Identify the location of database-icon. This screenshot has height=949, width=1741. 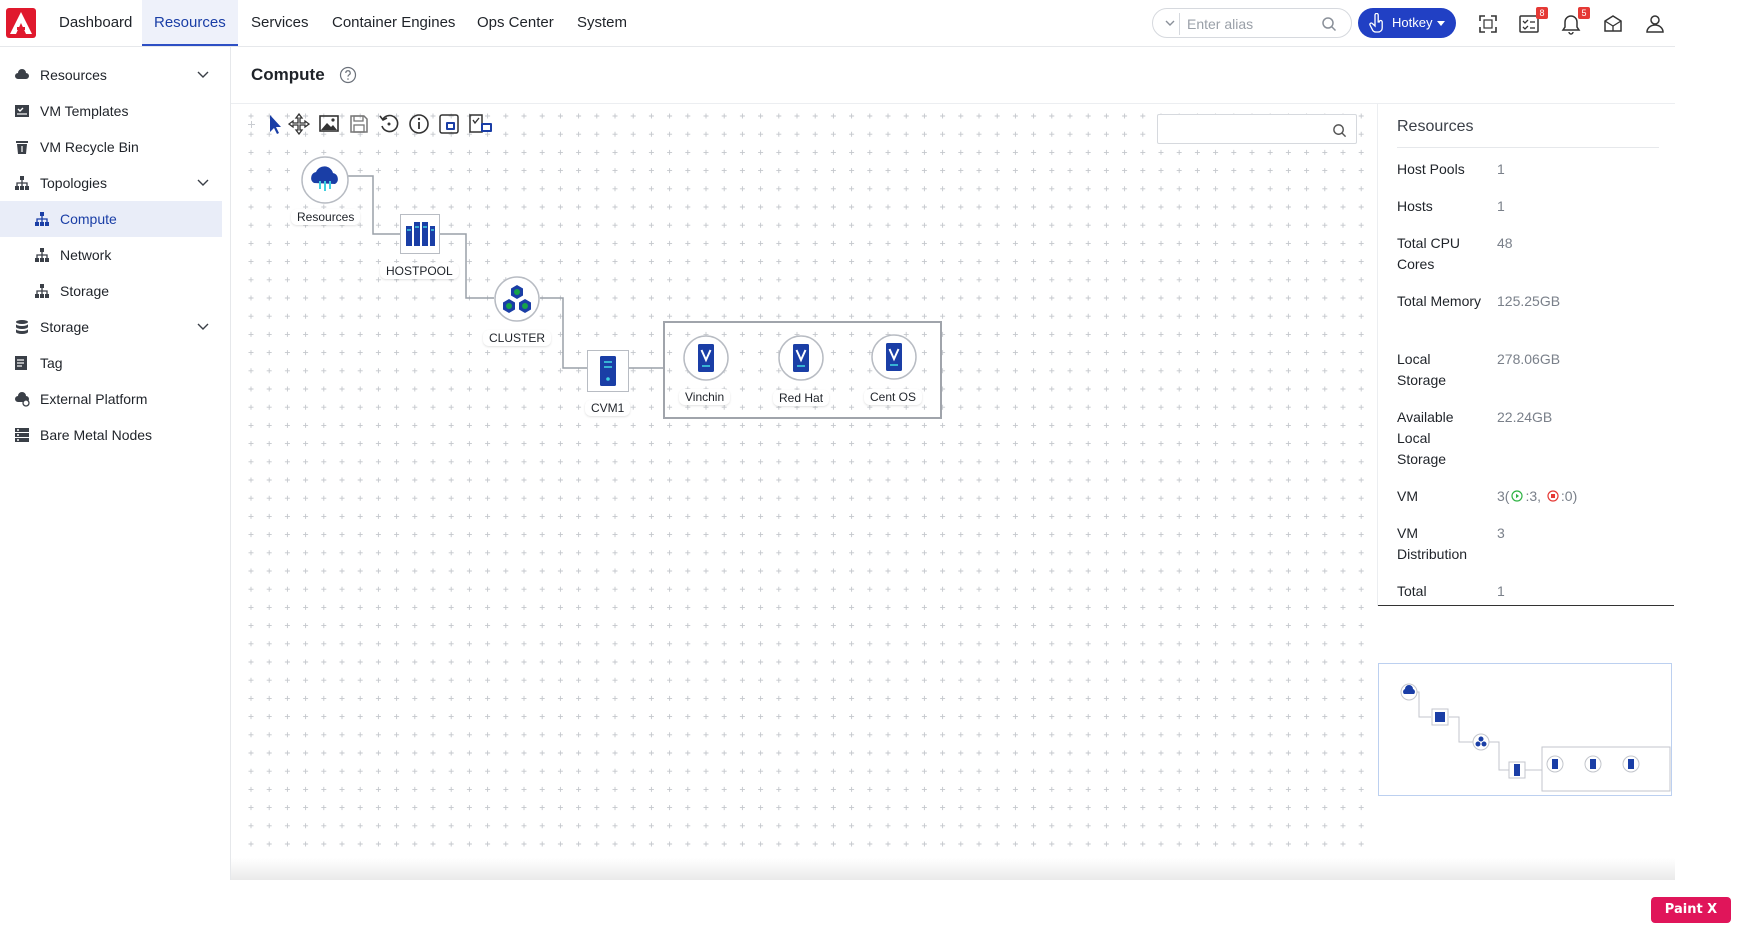
(22, 327).